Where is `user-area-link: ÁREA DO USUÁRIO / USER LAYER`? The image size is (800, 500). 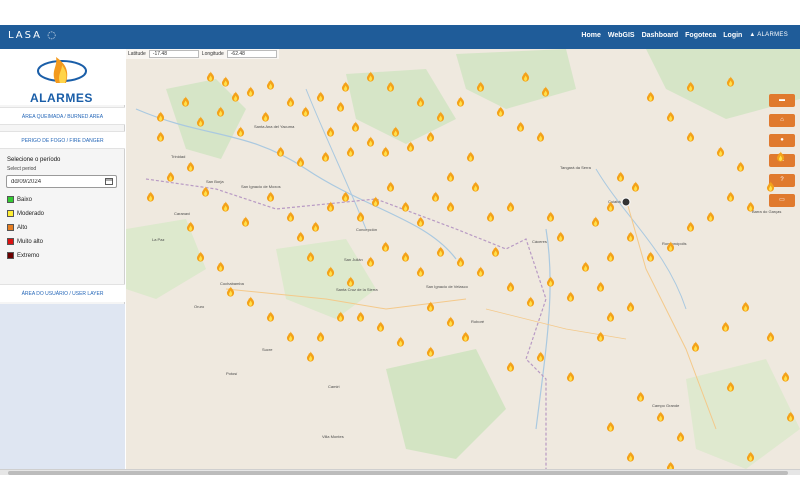 user-area-link: ÁREA DO USUÁRIO / USER LAYER is located at coordinates (62, 293).